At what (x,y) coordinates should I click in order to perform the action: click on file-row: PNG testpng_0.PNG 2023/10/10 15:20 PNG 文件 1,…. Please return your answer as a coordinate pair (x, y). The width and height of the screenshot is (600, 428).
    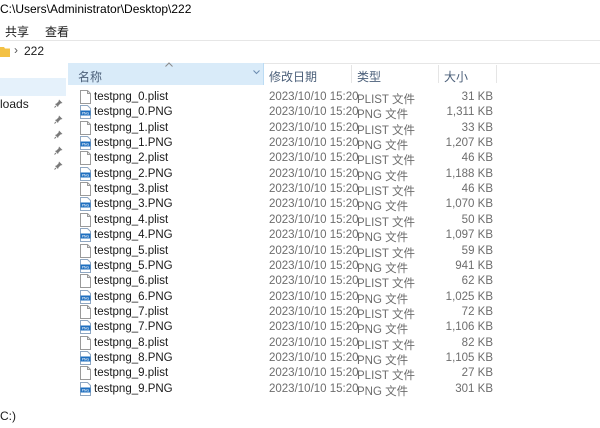
    Looking at the image, I should click on (334, 113).